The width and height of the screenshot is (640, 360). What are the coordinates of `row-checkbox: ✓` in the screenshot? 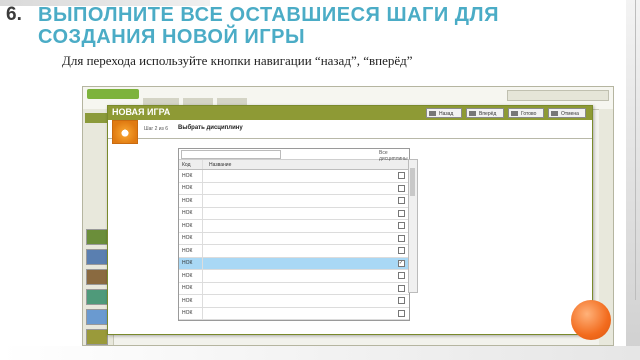 It's located at (401, 263).